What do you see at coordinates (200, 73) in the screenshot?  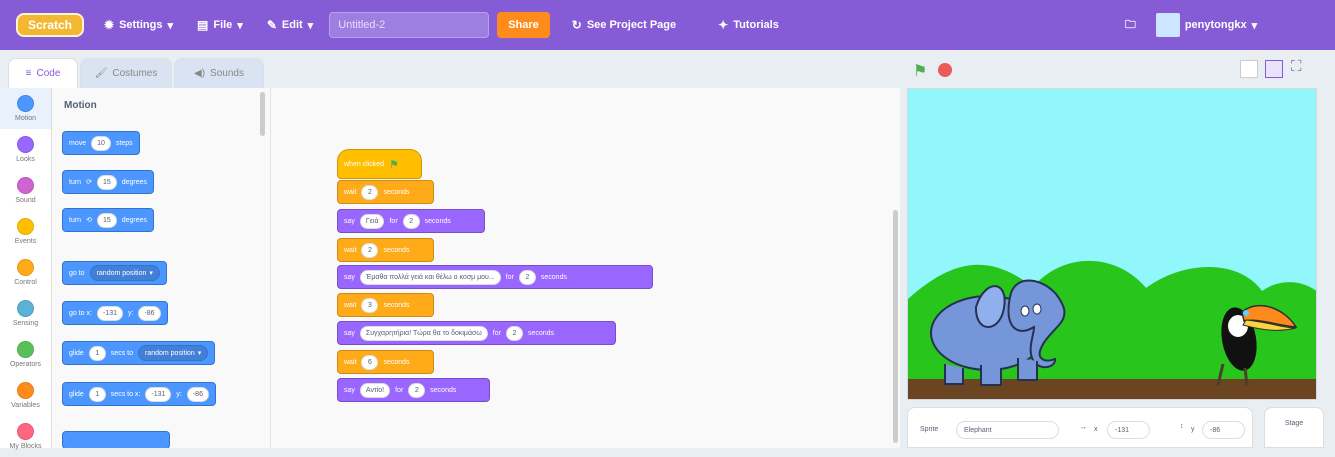 I see `speaker-icon: ◀)` at bounding box center [200, 73].